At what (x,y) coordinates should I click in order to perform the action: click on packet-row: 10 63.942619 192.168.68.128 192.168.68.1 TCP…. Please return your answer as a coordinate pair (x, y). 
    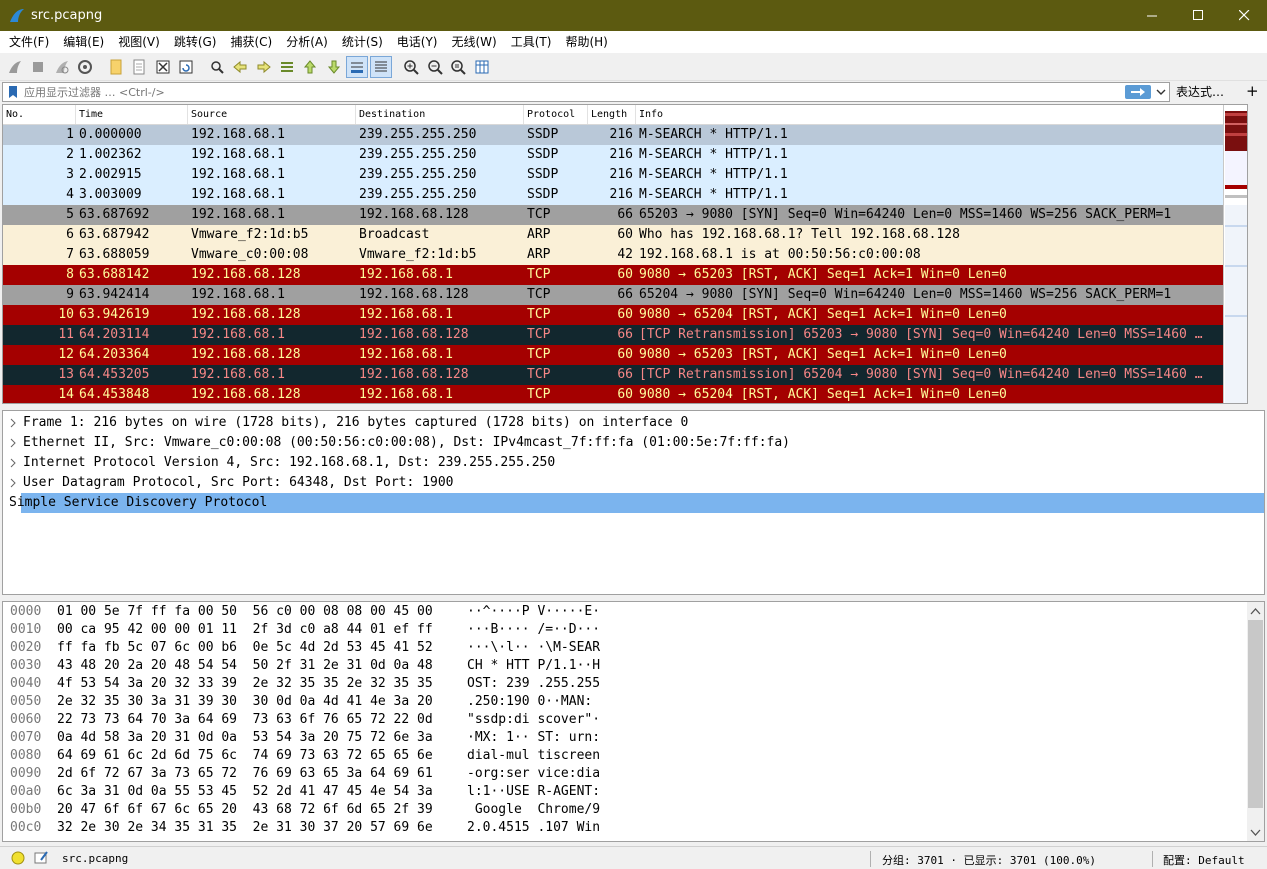
    Looking at the image, I should click on (625, 315).